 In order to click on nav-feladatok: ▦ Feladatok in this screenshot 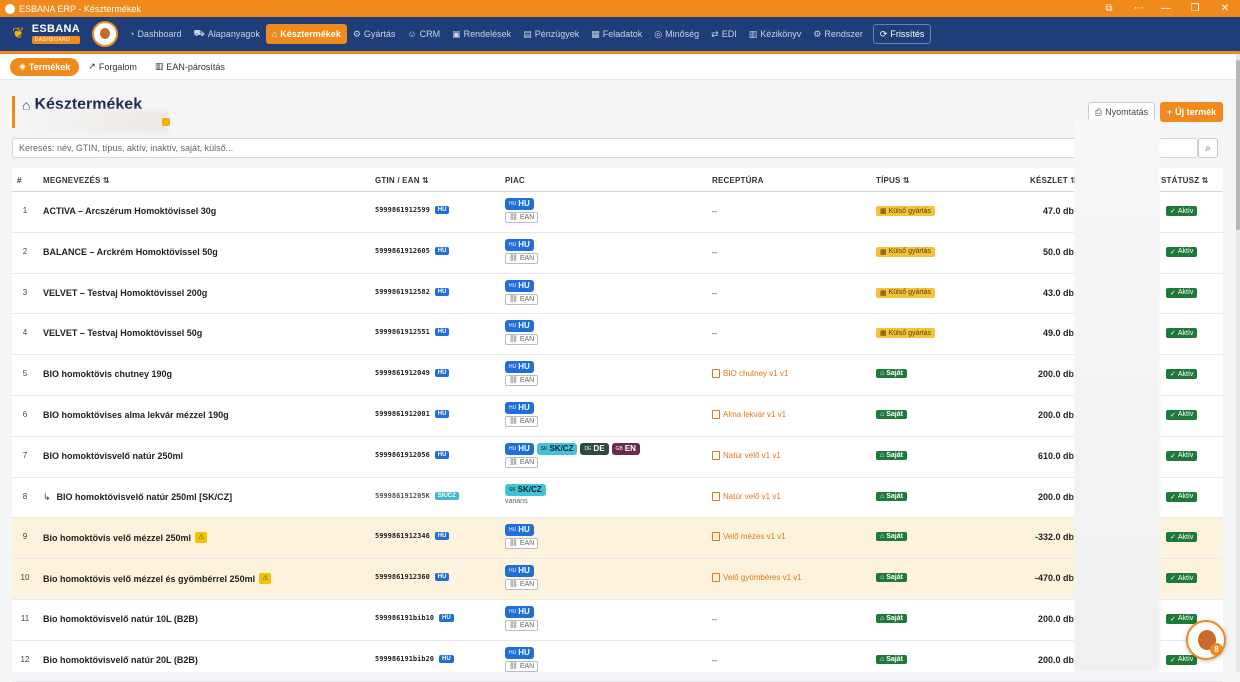, I will do `click(616, 34)`.